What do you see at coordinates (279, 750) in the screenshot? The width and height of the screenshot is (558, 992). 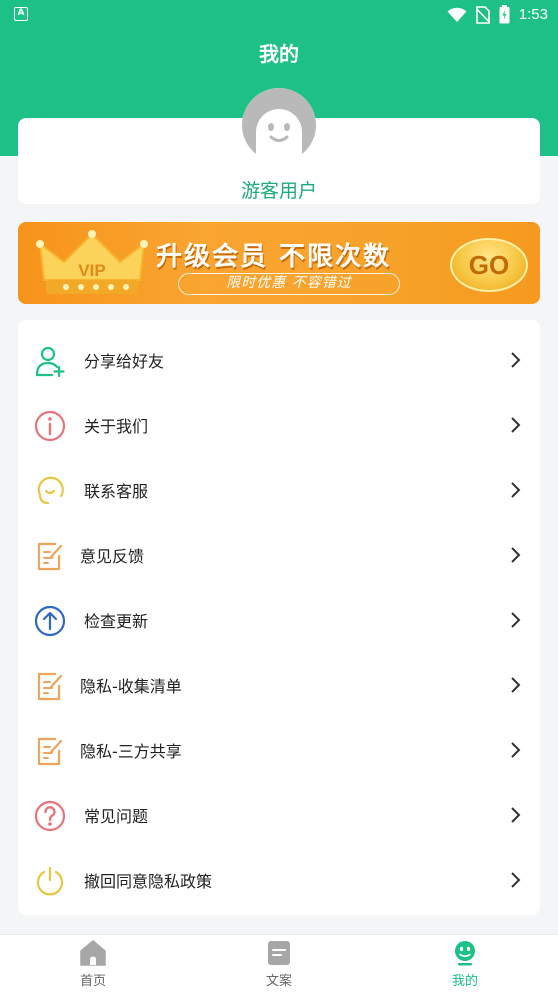 I see `menu-item-privacy-sharing: 隐私-三方共享` at bounding box center [279, 750].